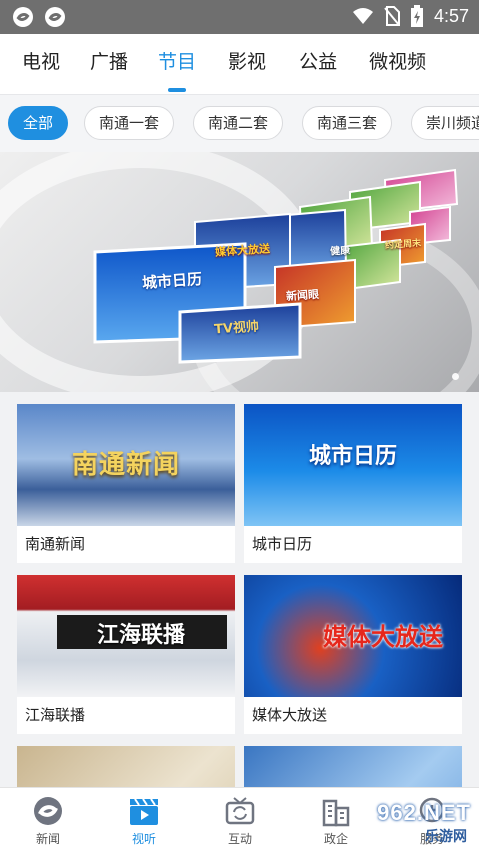  Describe the element at coordinates (239, 839) in the screenshot. I see `nav-label: 互动` at that location.